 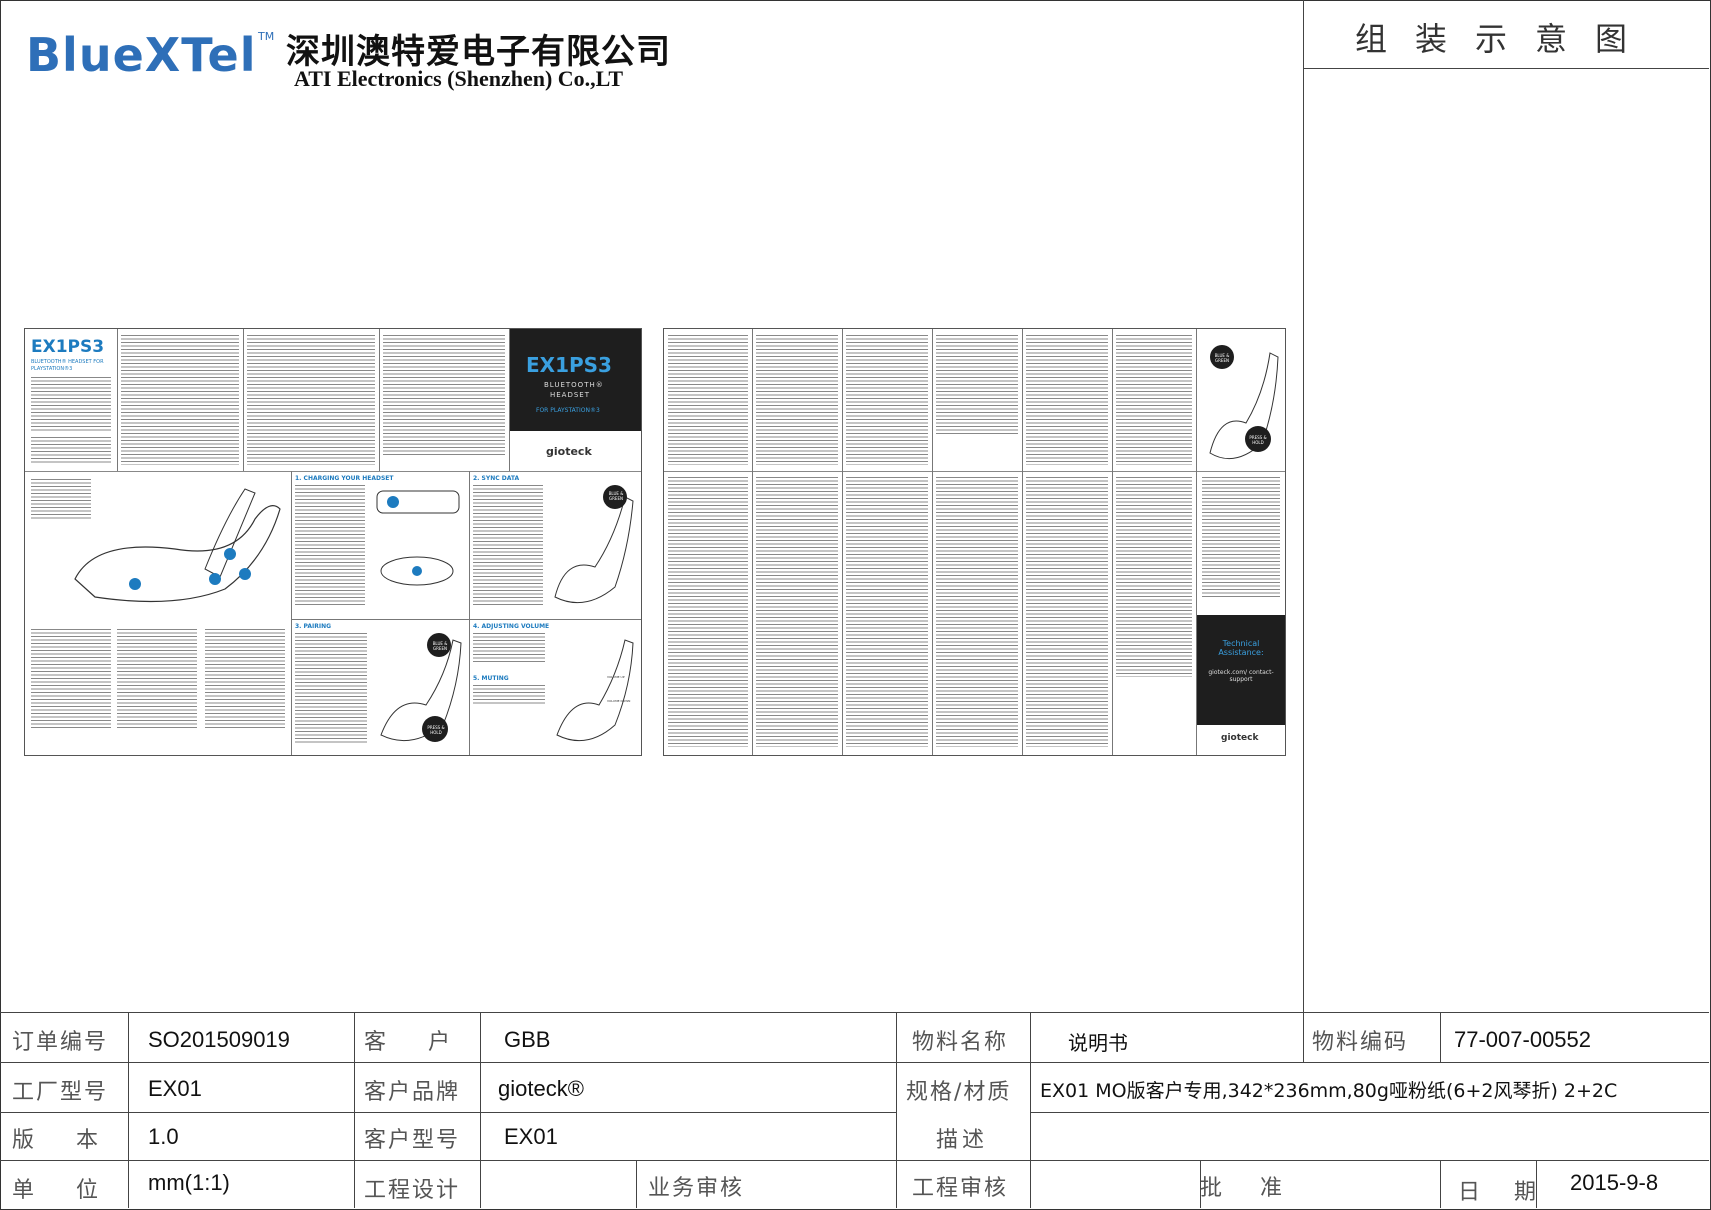 What do you see at coordinates (960, 1188) in the screenshot?
I see `eng-review-label: 工程审核` at bounding box center [960, 1188].